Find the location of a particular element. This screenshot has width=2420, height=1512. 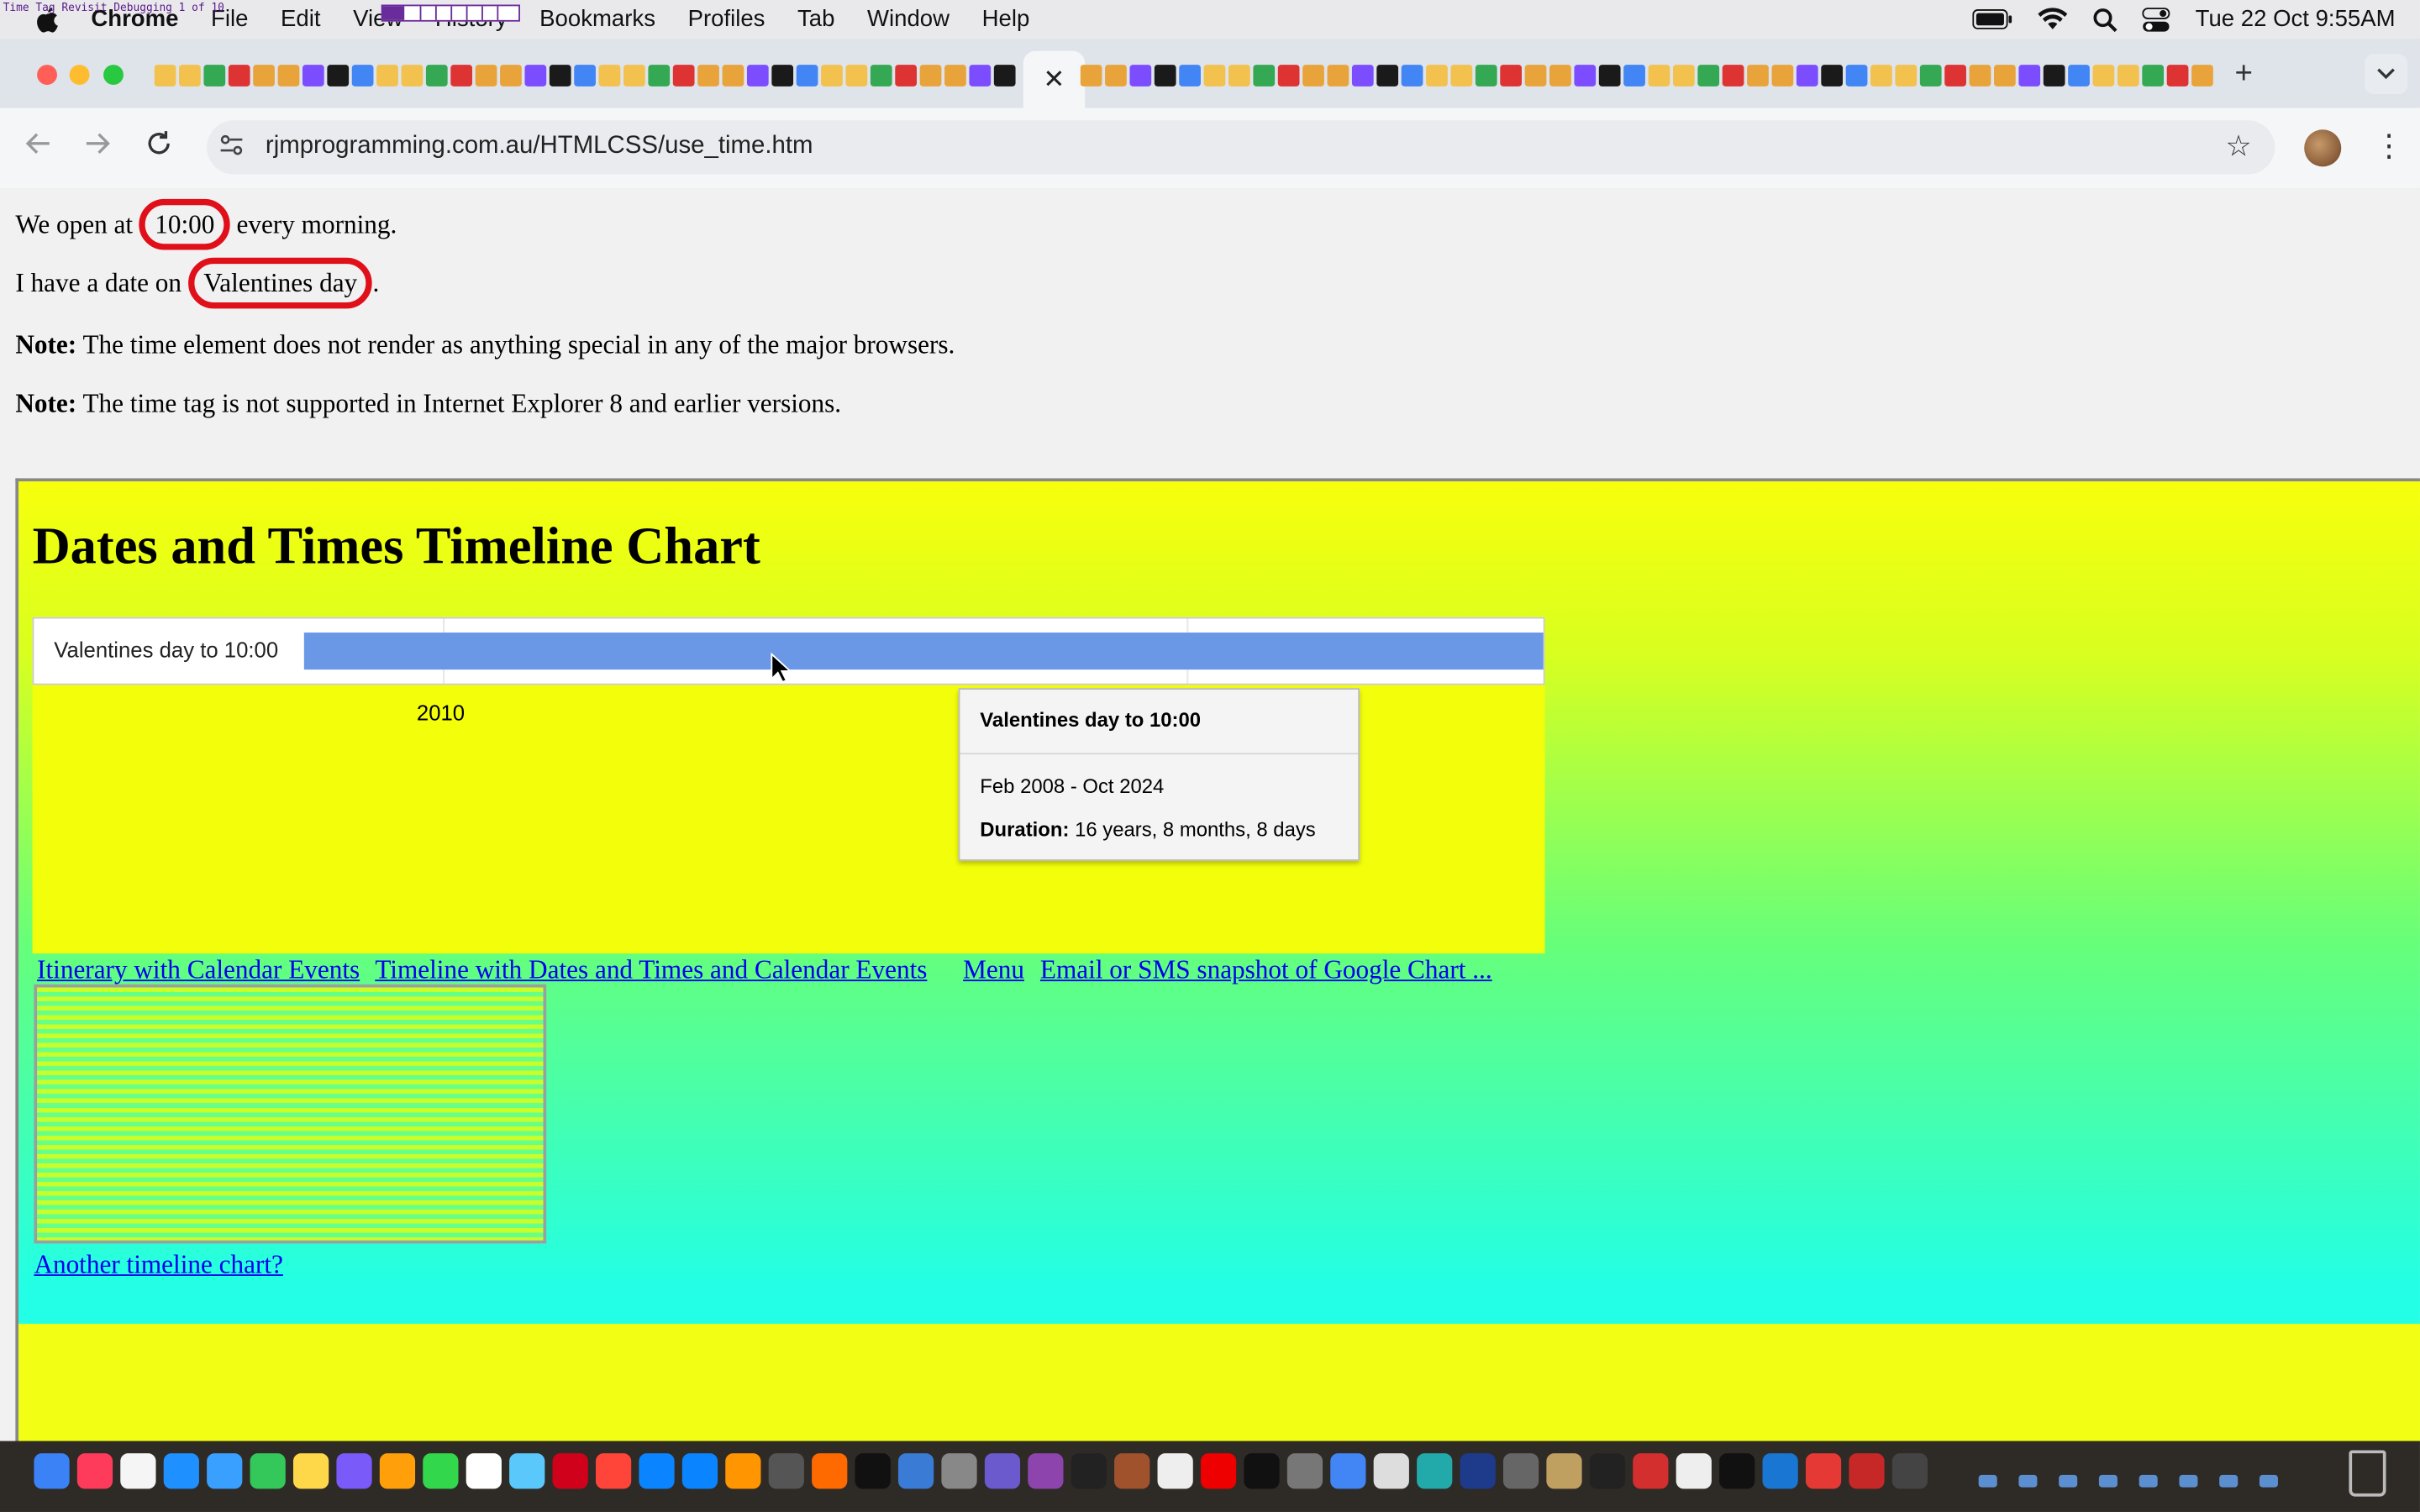

trash-icon is located at coordinates (2367, 1473).